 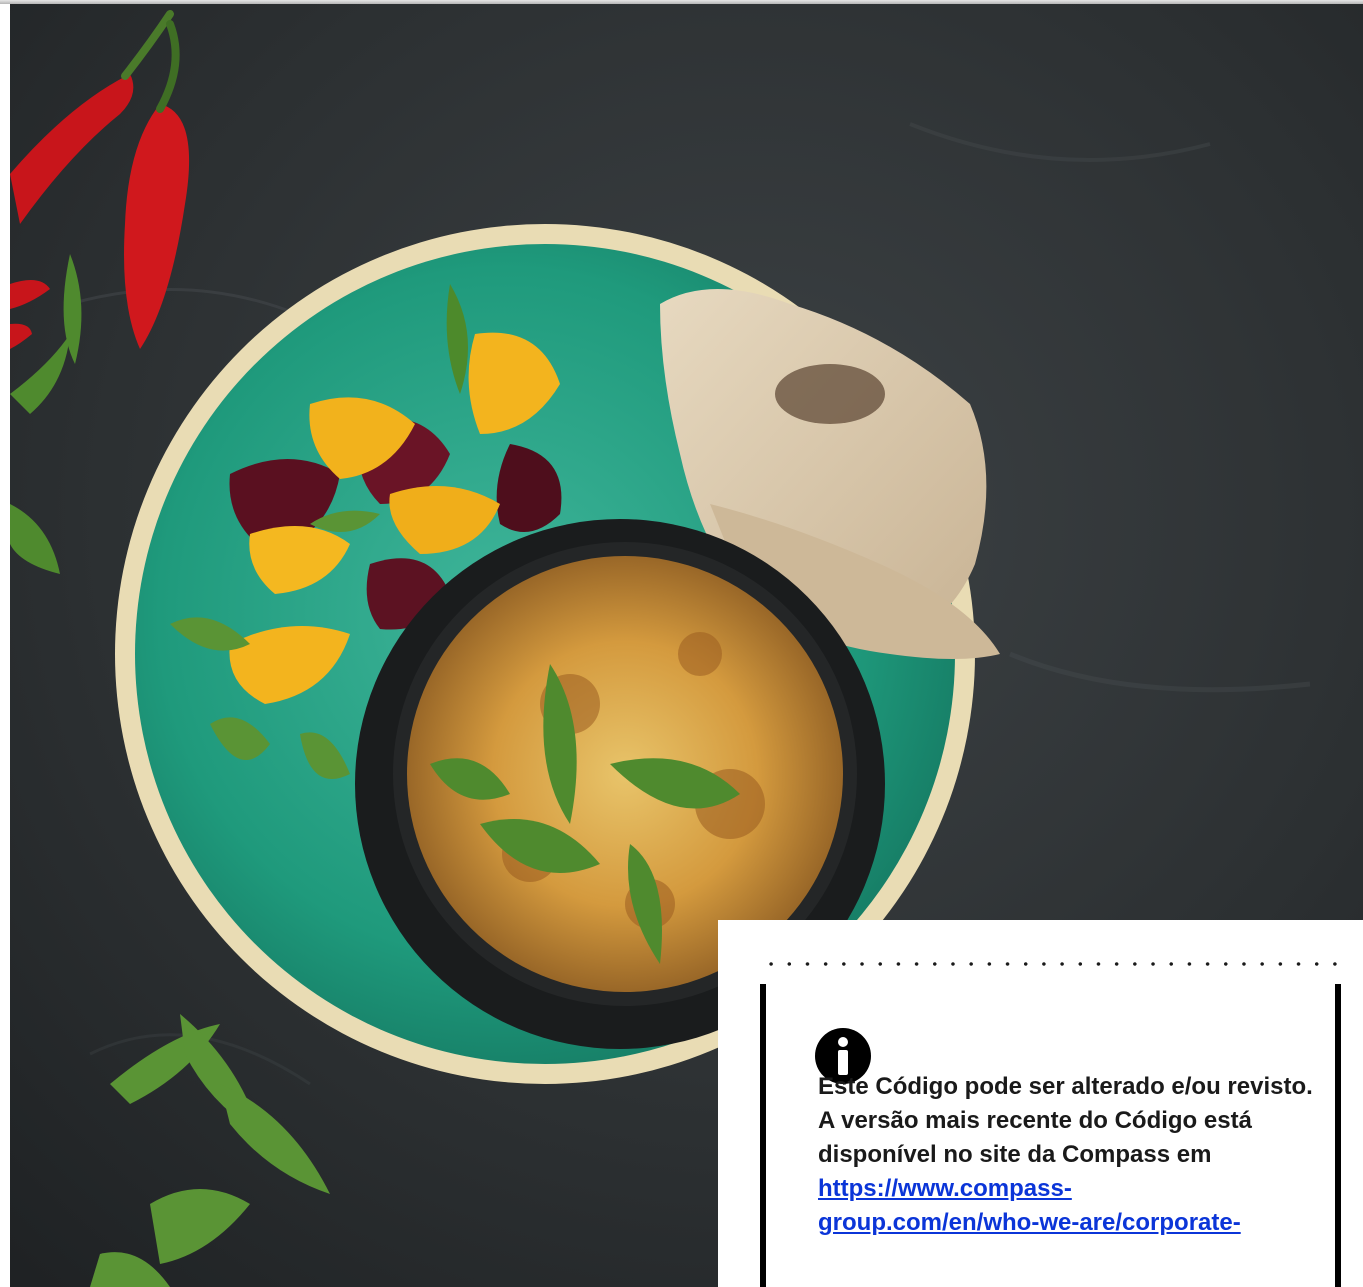 I want to click on frame-left-border, so click(x=763, y=1135).